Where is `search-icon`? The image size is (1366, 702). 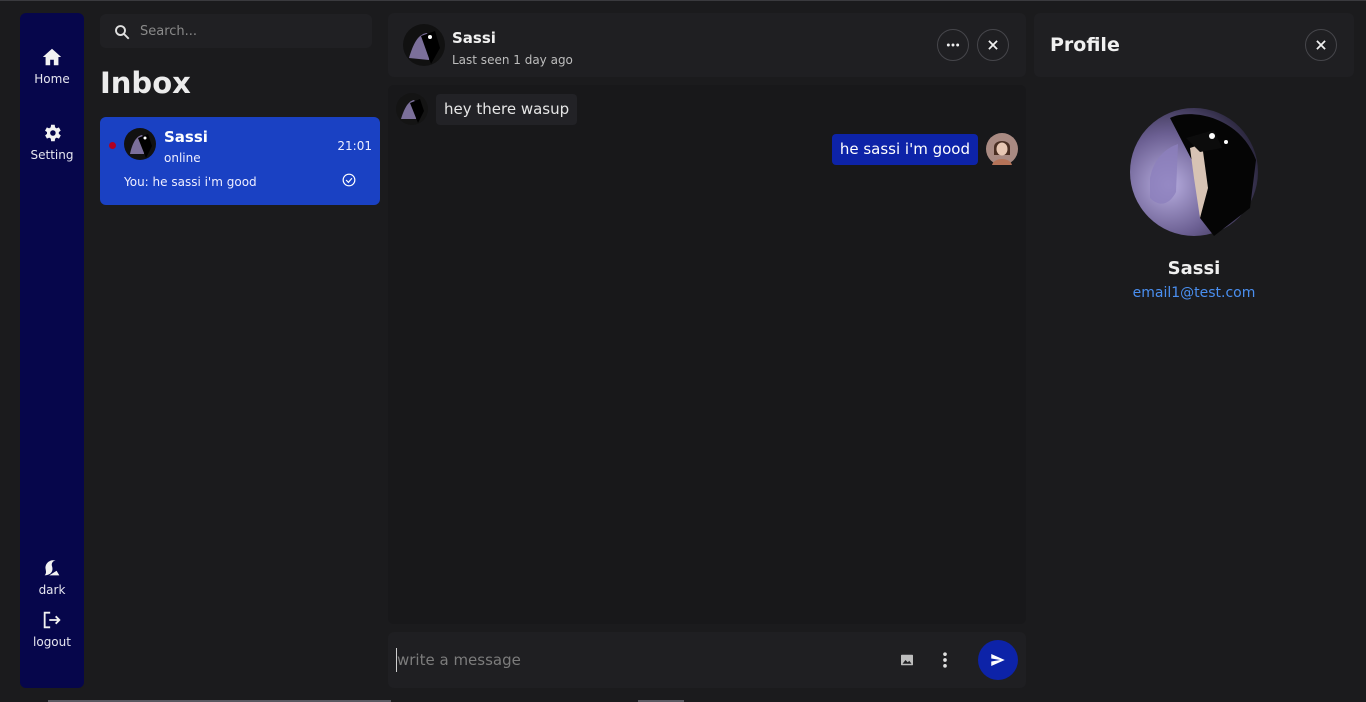 search-icon is located at coordinates (122, 32).